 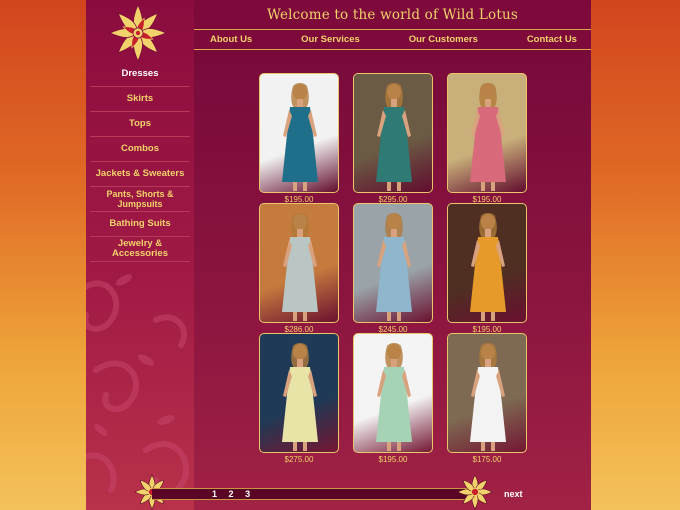 What do you see at coordinates (330, 39) in the screenshot?
I see `nav-our-services: Our Services` at bounding box center [330, 39].